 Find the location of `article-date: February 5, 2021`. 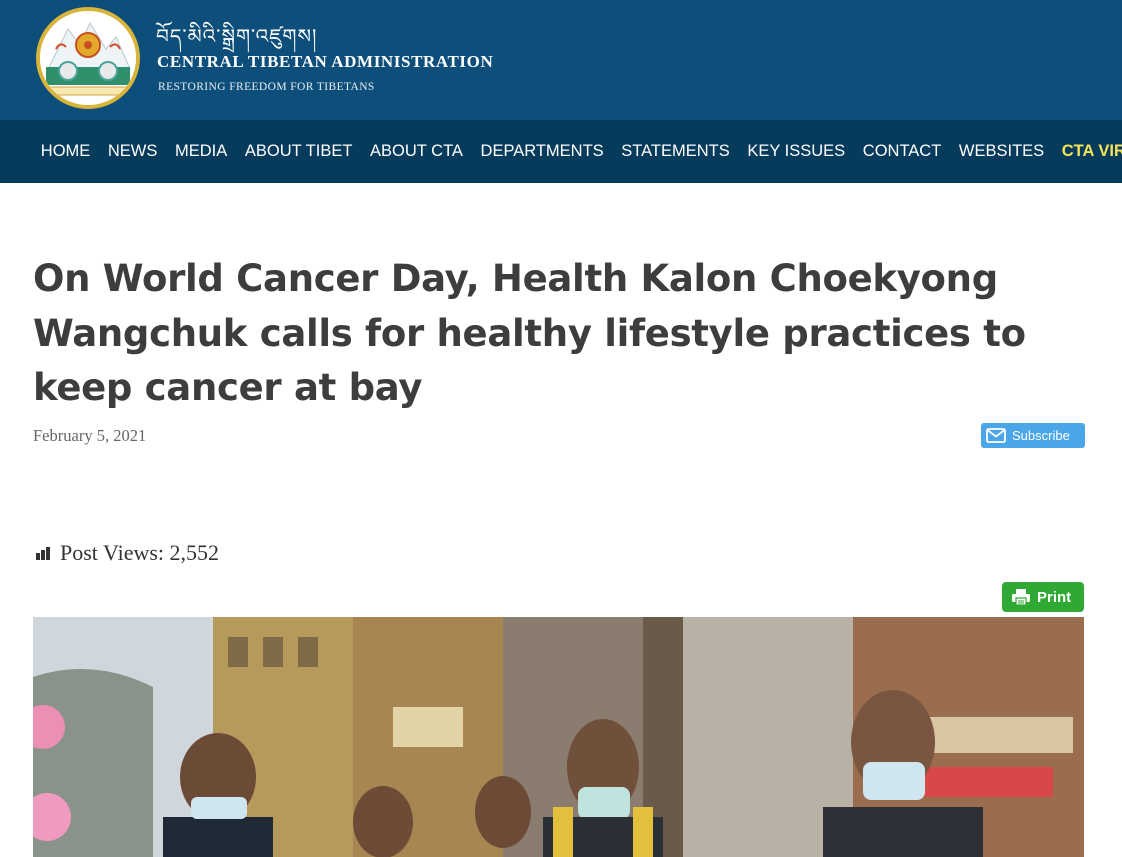

article-date: February 5, 2021 is located at coordinates (90, 435).